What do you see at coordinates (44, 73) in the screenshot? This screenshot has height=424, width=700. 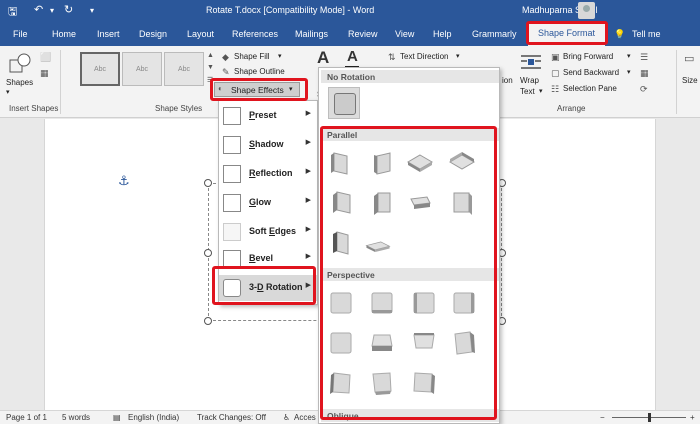 I see `draw-textbox-icon: ▦` at bounding box center [44, 73].